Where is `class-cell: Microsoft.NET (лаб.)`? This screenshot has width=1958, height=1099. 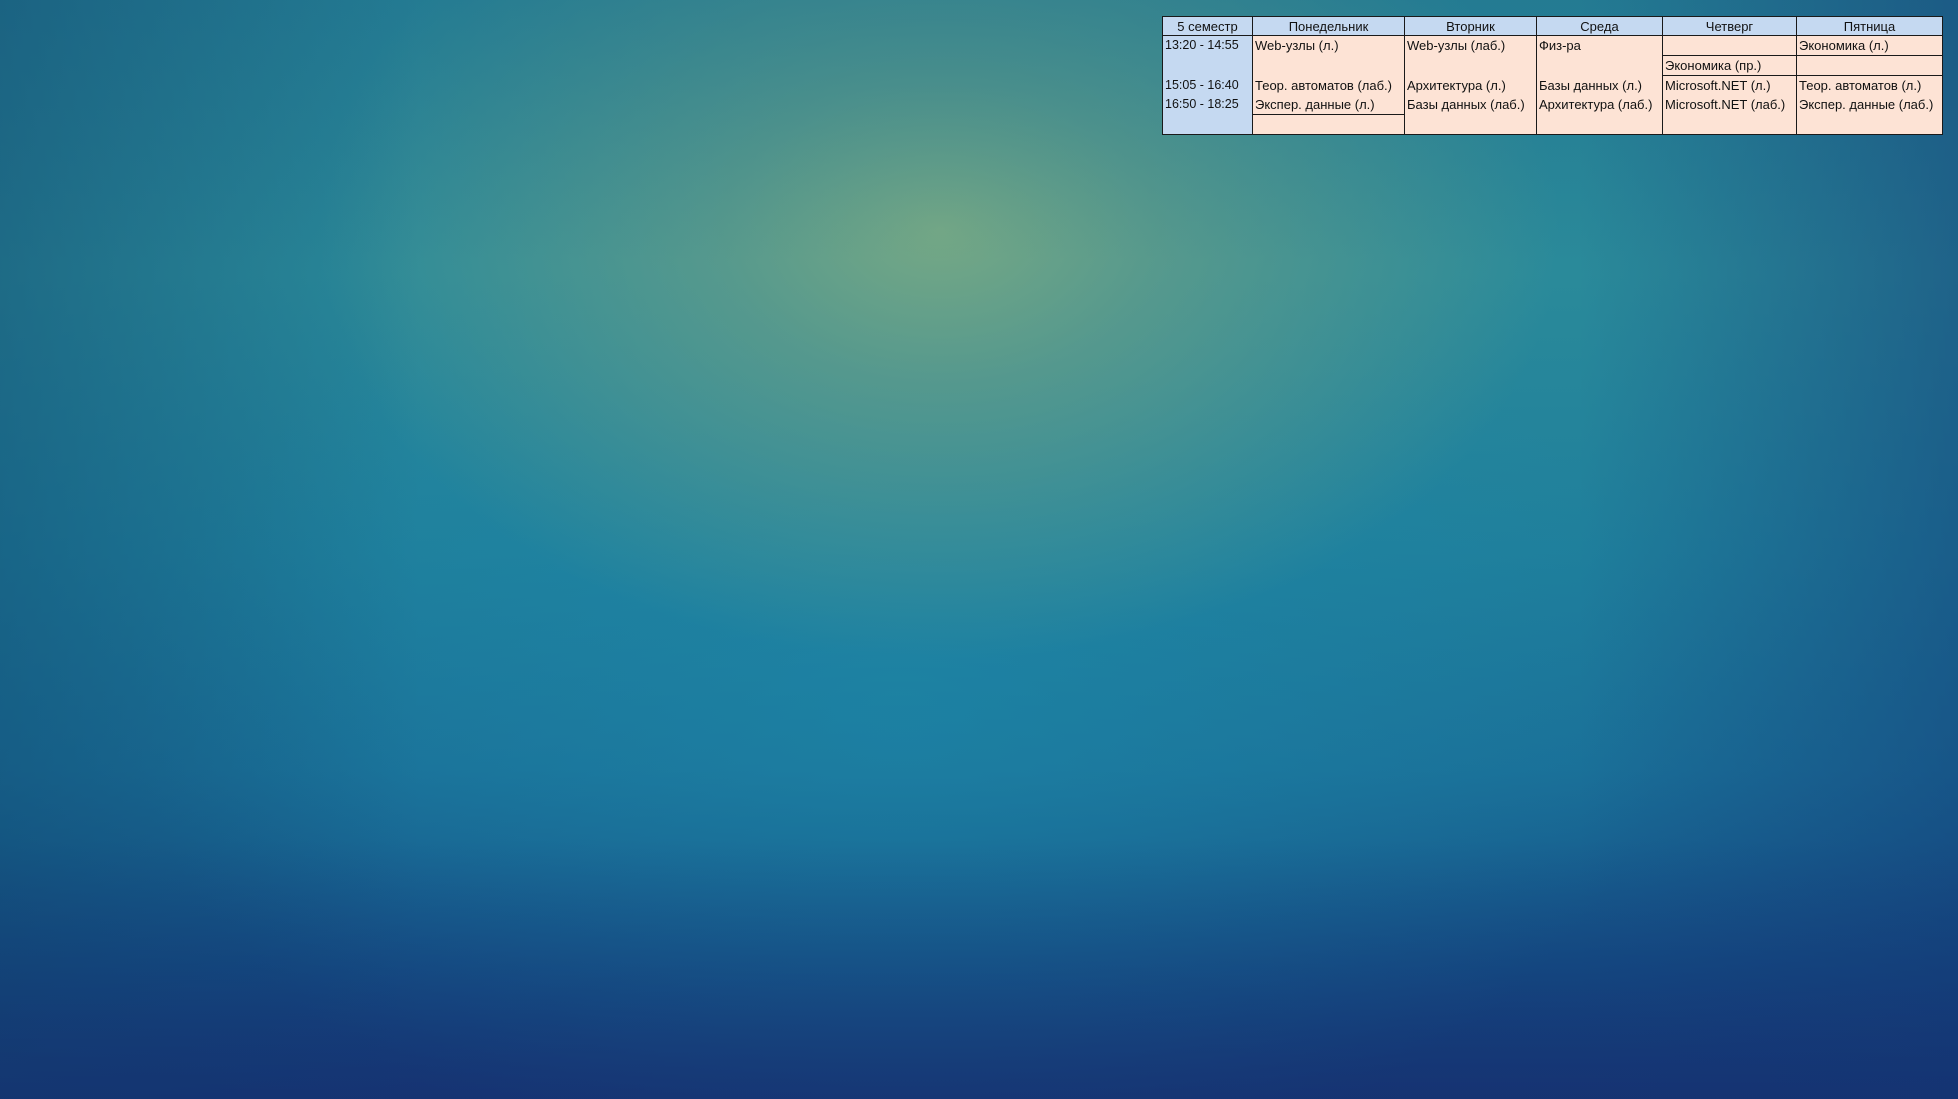 class-cell: Microsoft.NET (лаб.) is located at coordinates (1729, 115).